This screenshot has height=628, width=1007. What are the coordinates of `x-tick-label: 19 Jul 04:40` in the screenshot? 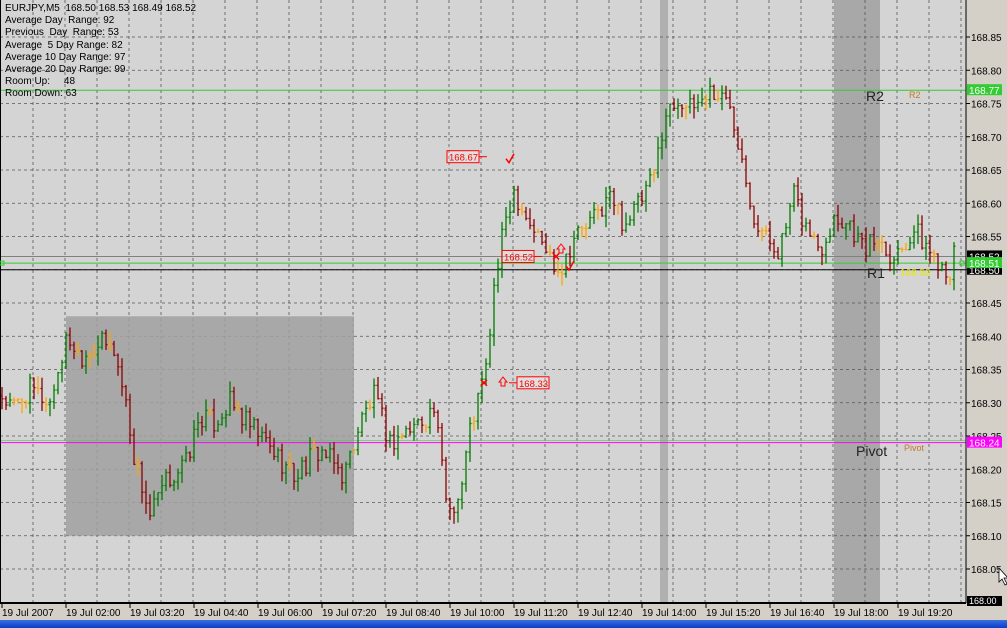 It's located at (221, 613).